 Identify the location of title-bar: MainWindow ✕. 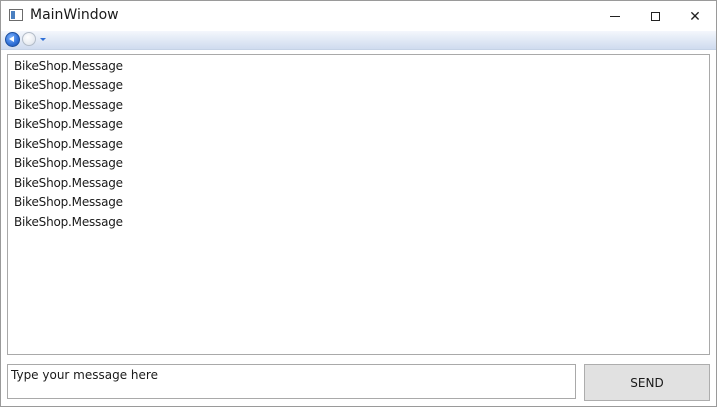
(358, 16).